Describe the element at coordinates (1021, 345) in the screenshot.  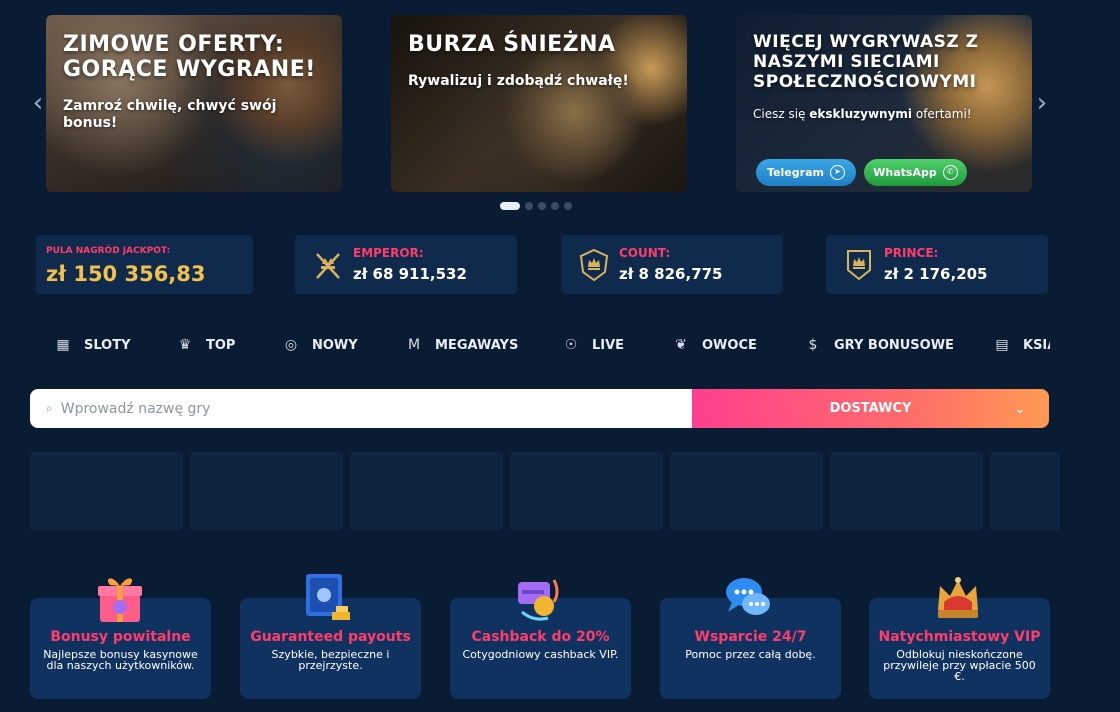
I see `category-books: ▤ KSIĄŻKI` at that location.